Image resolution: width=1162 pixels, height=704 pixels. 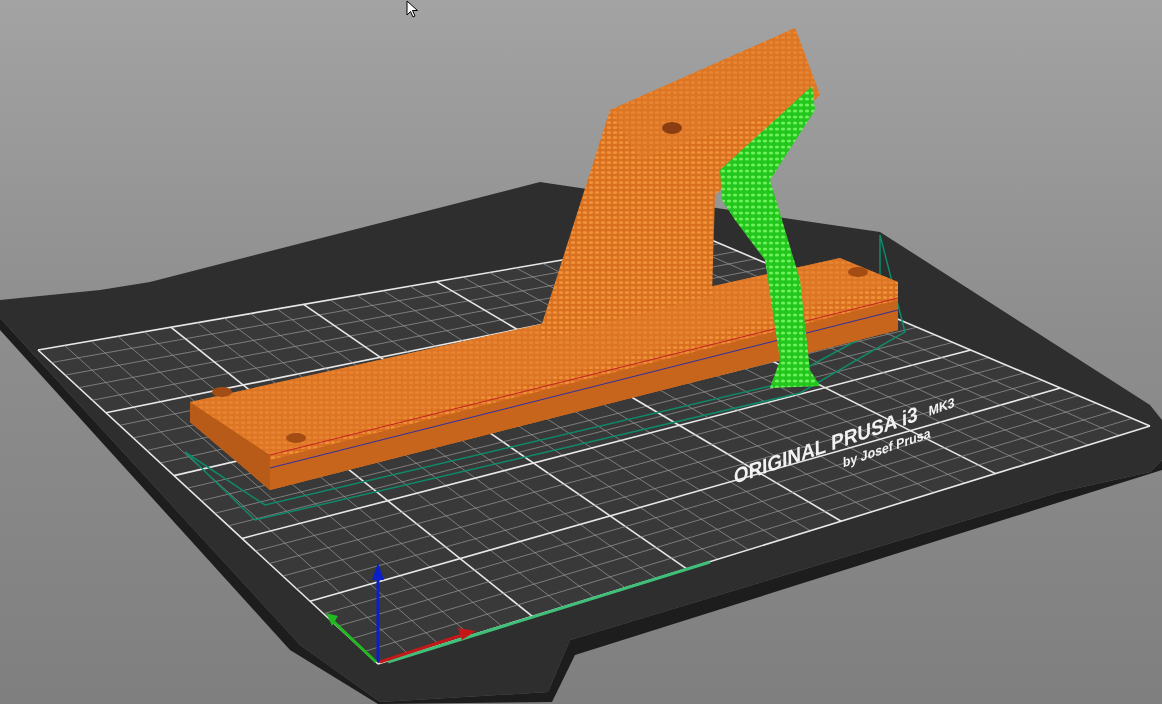 I want to click on mouse-cursor-icon, so click(x=412, y=9).